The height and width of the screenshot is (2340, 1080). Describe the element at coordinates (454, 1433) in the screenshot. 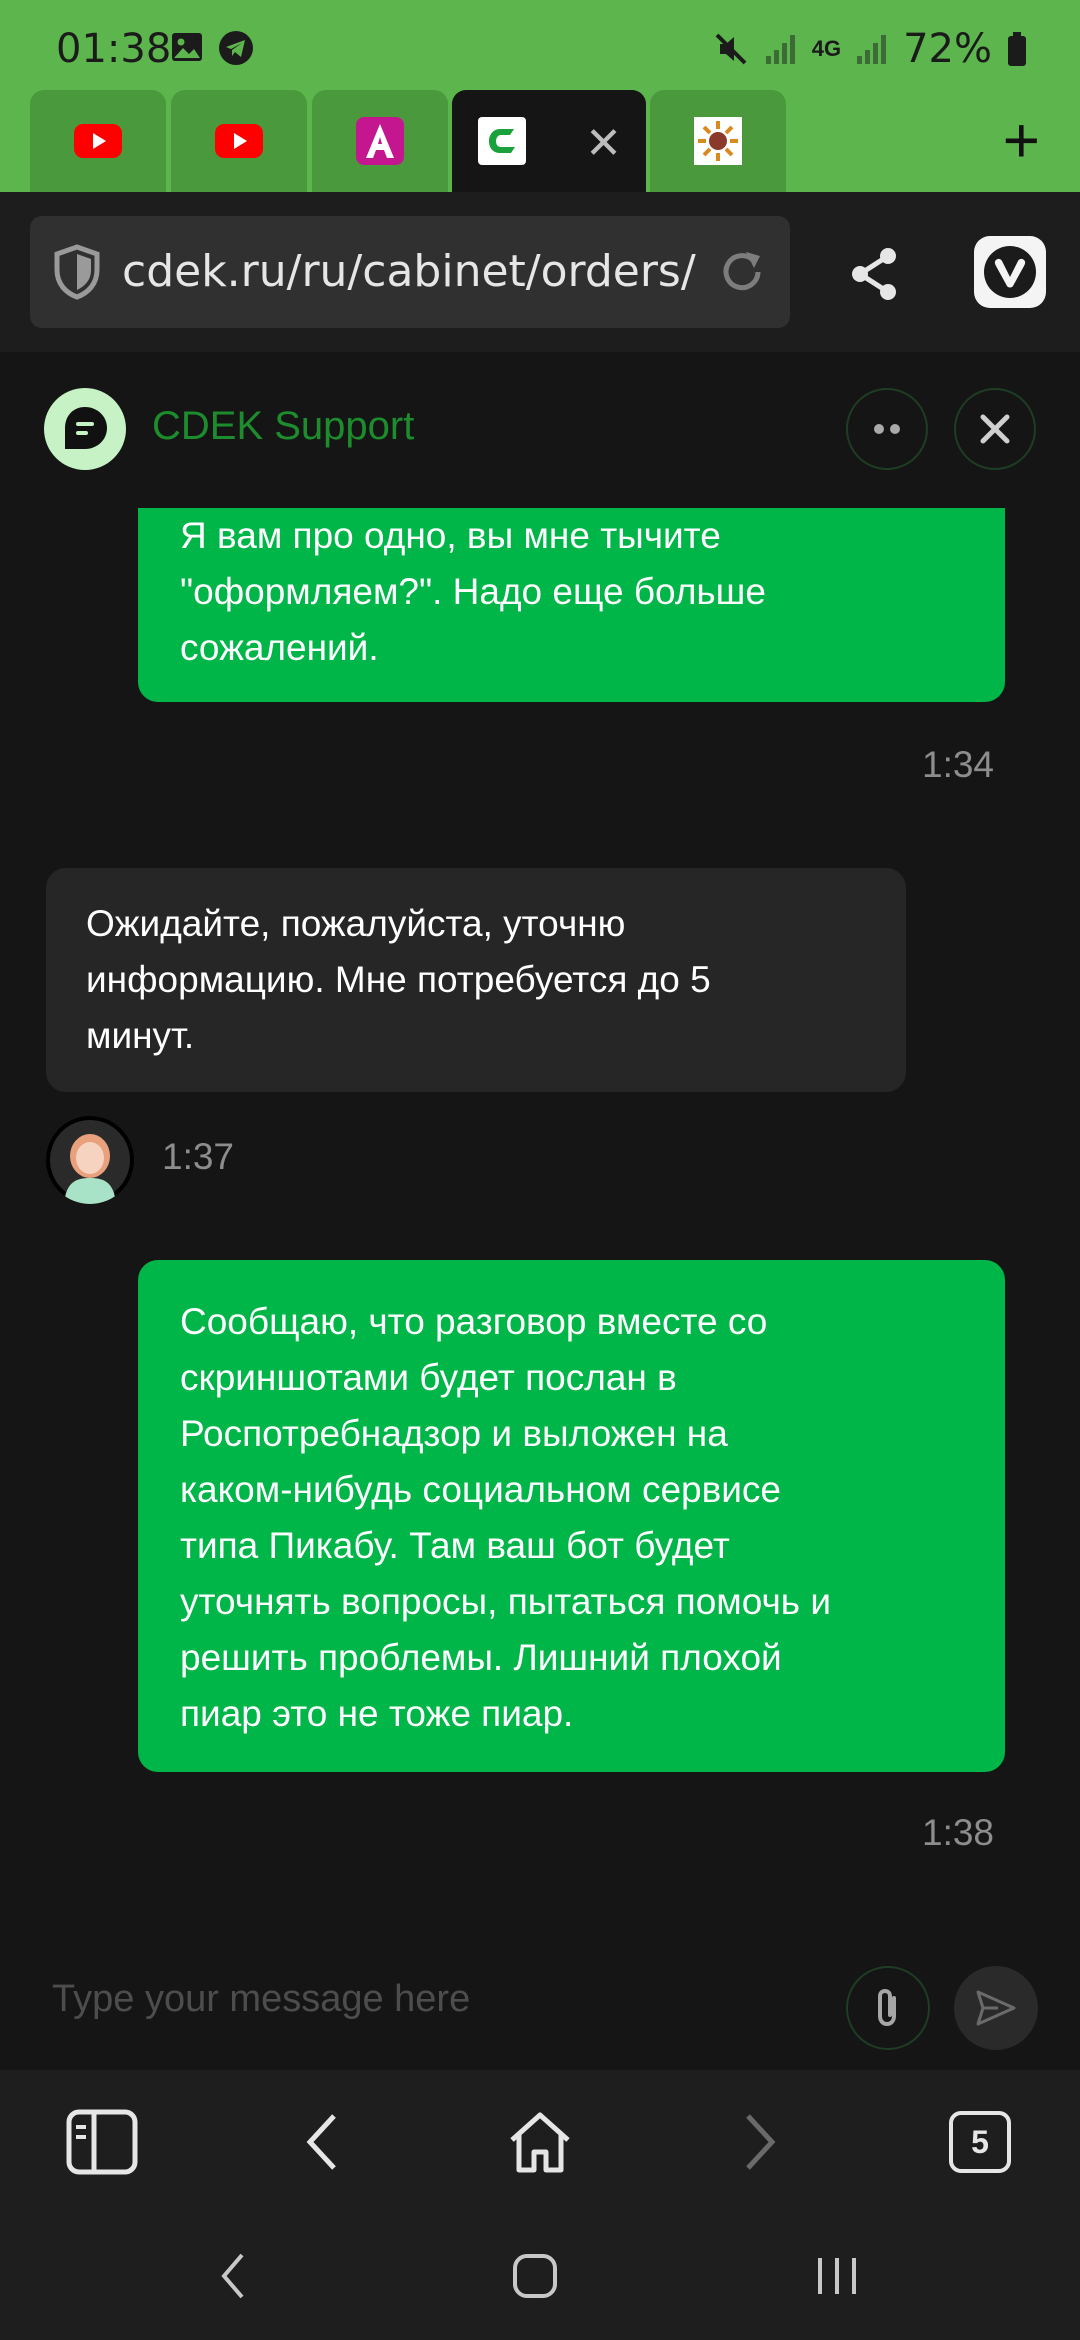

I see `message-line: Роспотребнадзор и выложен на` at that location.